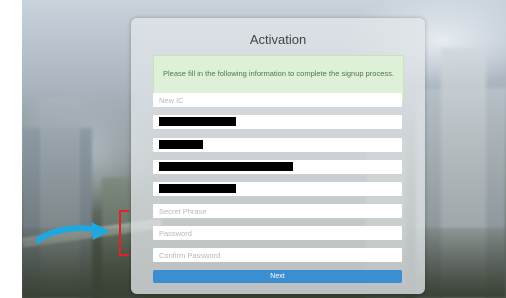  I want to click on secret-phrase-field, so click(277, 211).